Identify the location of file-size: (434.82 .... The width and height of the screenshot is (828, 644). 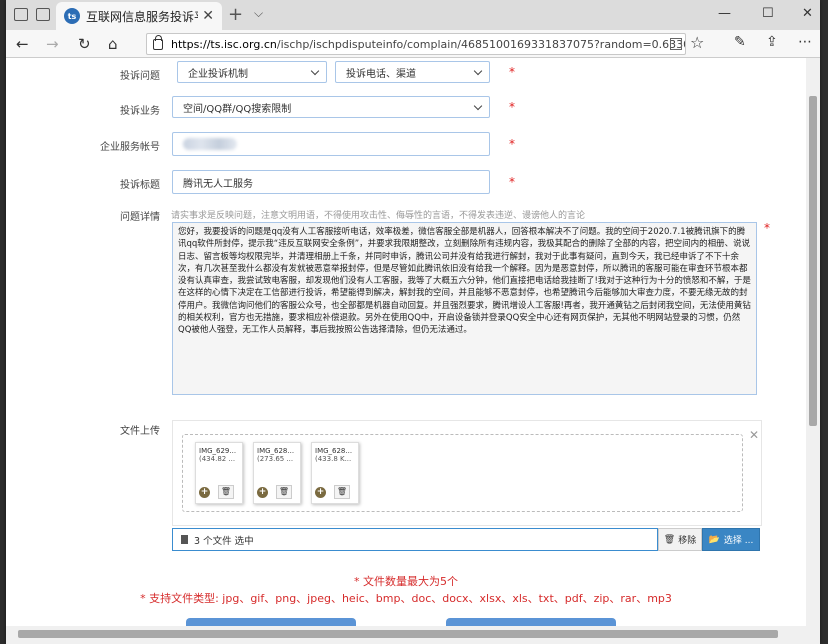
(217, 459).